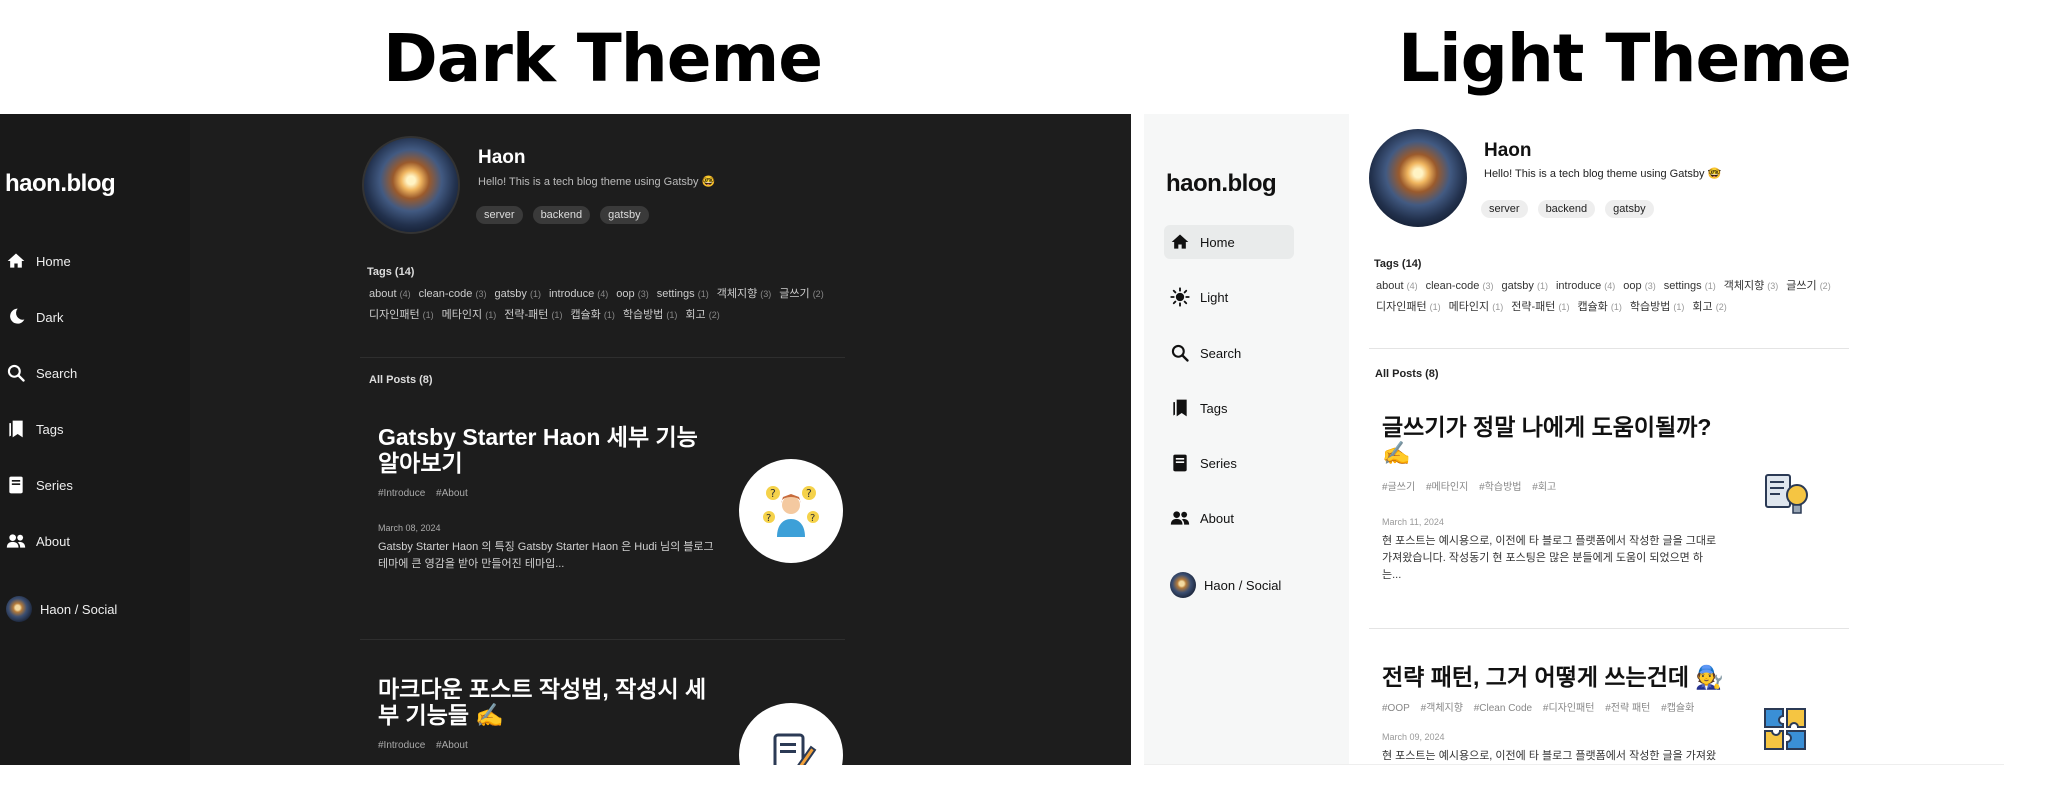 Image resolution: width=2048 pixels, height=794 pixels. I want to click on post-tag: #디자인패턴, so click(1569, 708).